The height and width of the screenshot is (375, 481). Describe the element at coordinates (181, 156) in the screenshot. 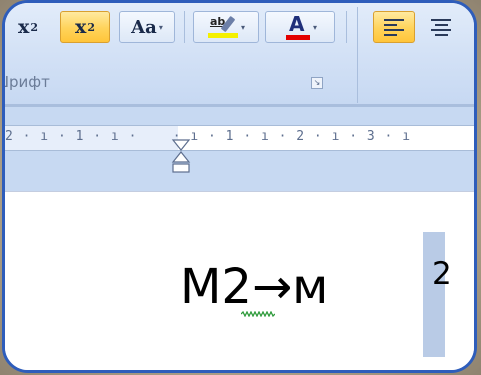

I see `indent-marker-icon` at that location.